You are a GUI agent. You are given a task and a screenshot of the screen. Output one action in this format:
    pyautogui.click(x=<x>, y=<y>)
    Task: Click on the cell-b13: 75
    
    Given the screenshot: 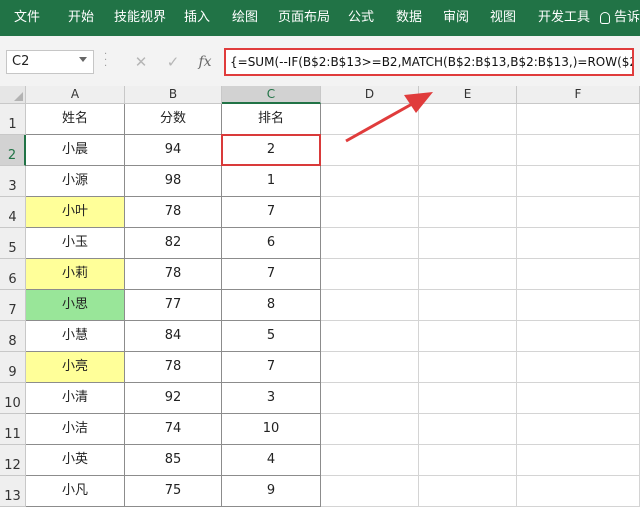 What is the action you would take?
    pyautogui.click(x=173, y=491)
    